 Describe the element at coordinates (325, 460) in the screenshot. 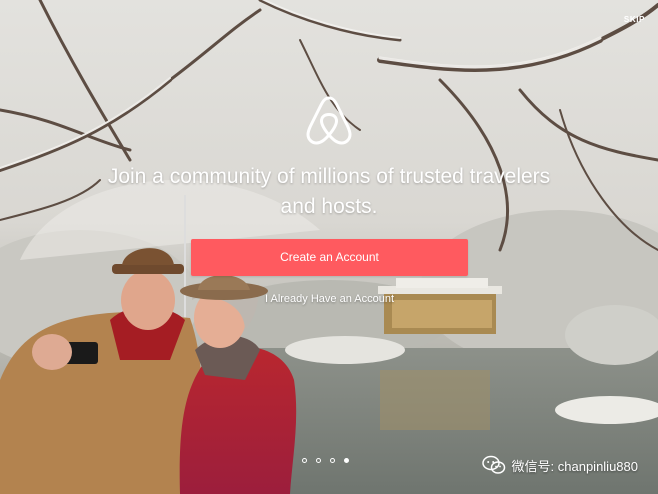

I see `page-indicator` at that location.